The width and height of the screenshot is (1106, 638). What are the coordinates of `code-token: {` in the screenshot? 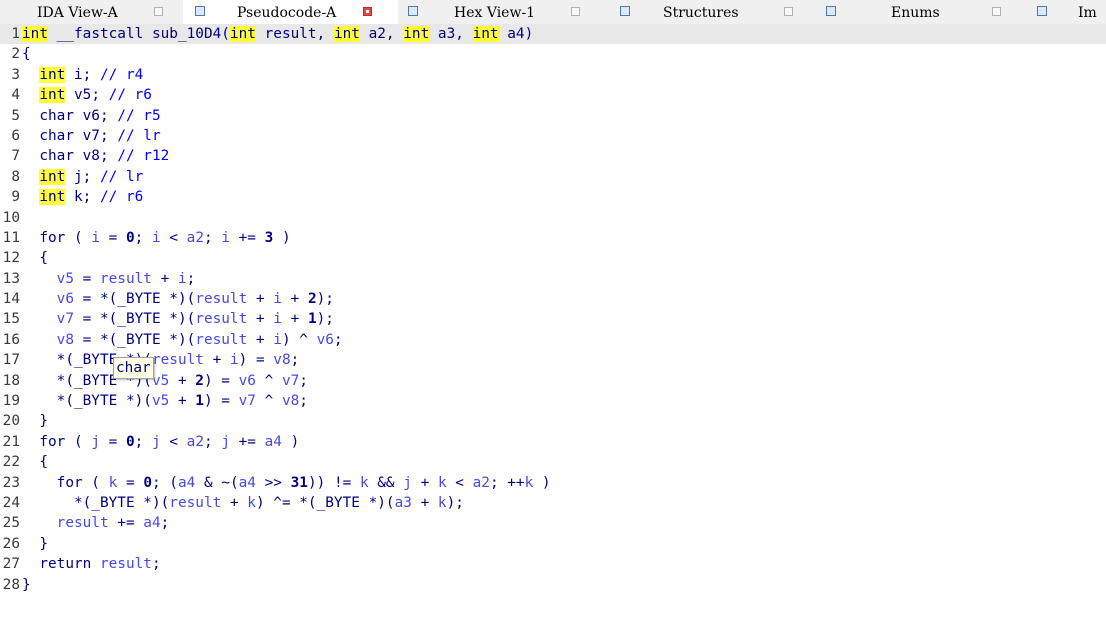 It's located at (35, 462).